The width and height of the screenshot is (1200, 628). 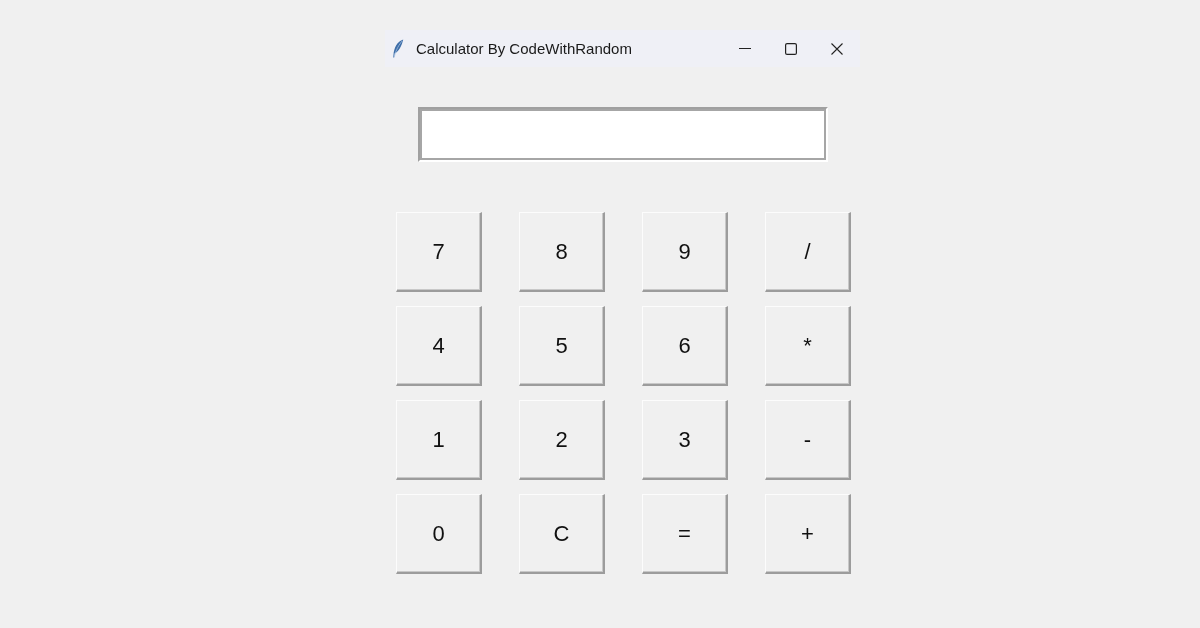 What do you see at coordinates (791, 48) in the screenshot?
I see `maximize-icon` at bounding box center [791, 48].